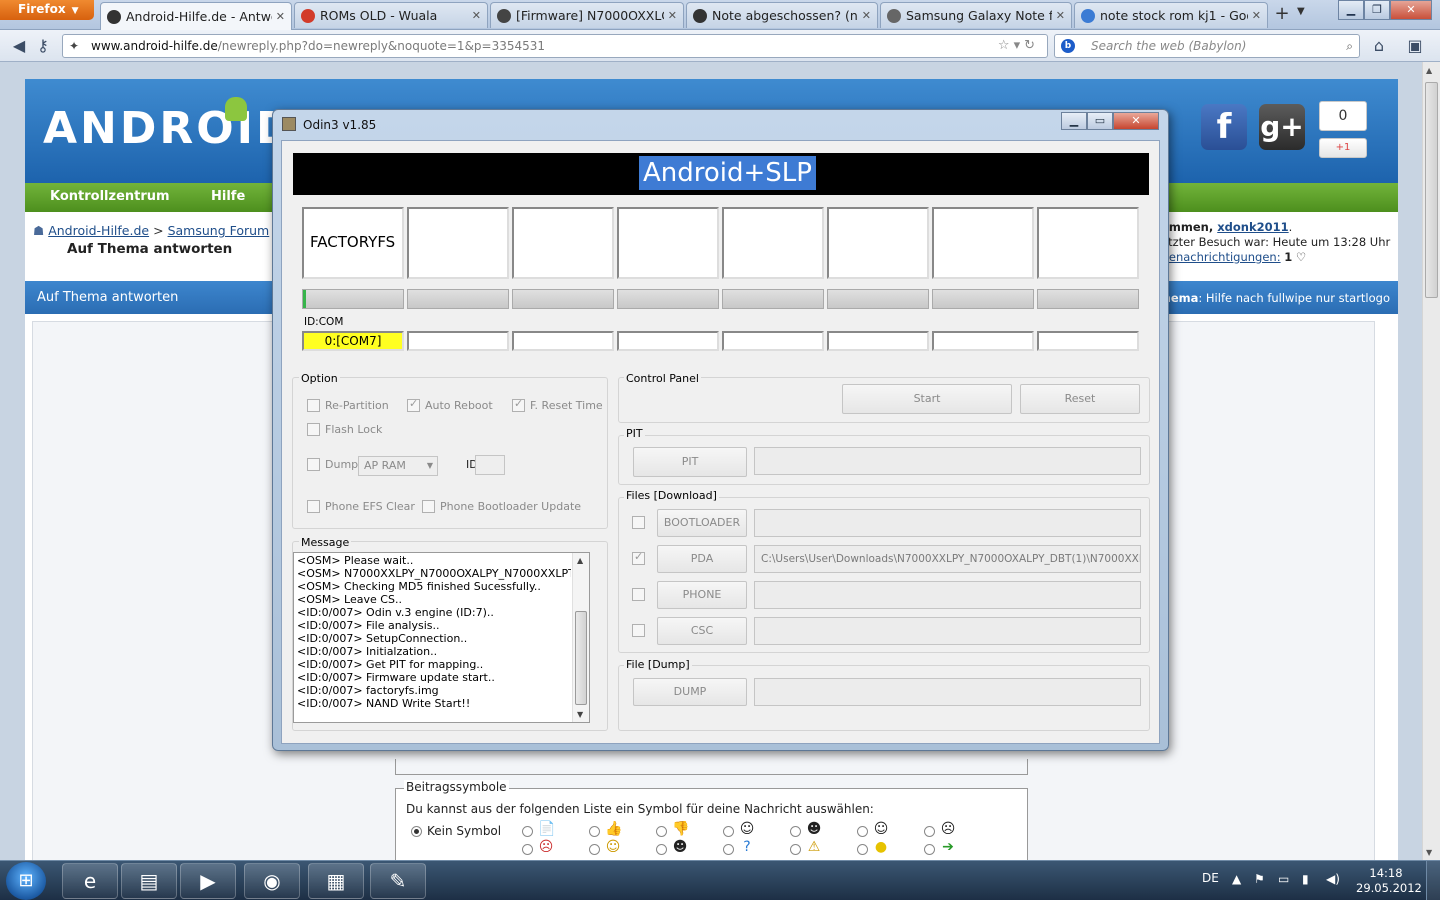 The height and width of the screenshot is (900, 1440). I want to click on breadcrumb-forum-link: Samsung Forum, so click(219, 230).